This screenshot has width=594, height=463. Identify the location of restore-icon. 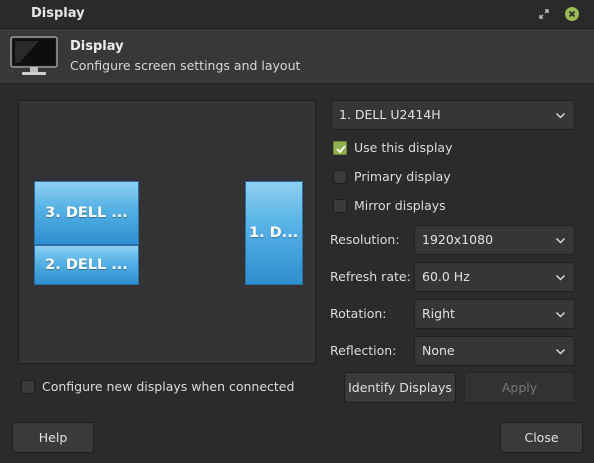
(544, 14).